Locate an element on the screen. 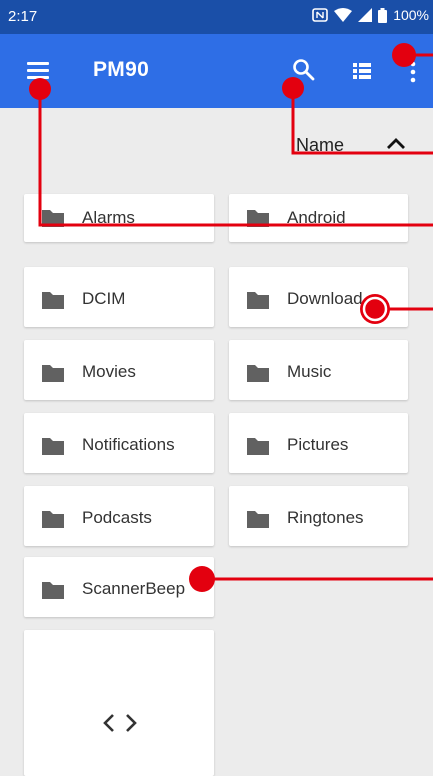 The width and height of the screenshot is (433, 776). status-icons: 100% is located at coordinates (370, 15).